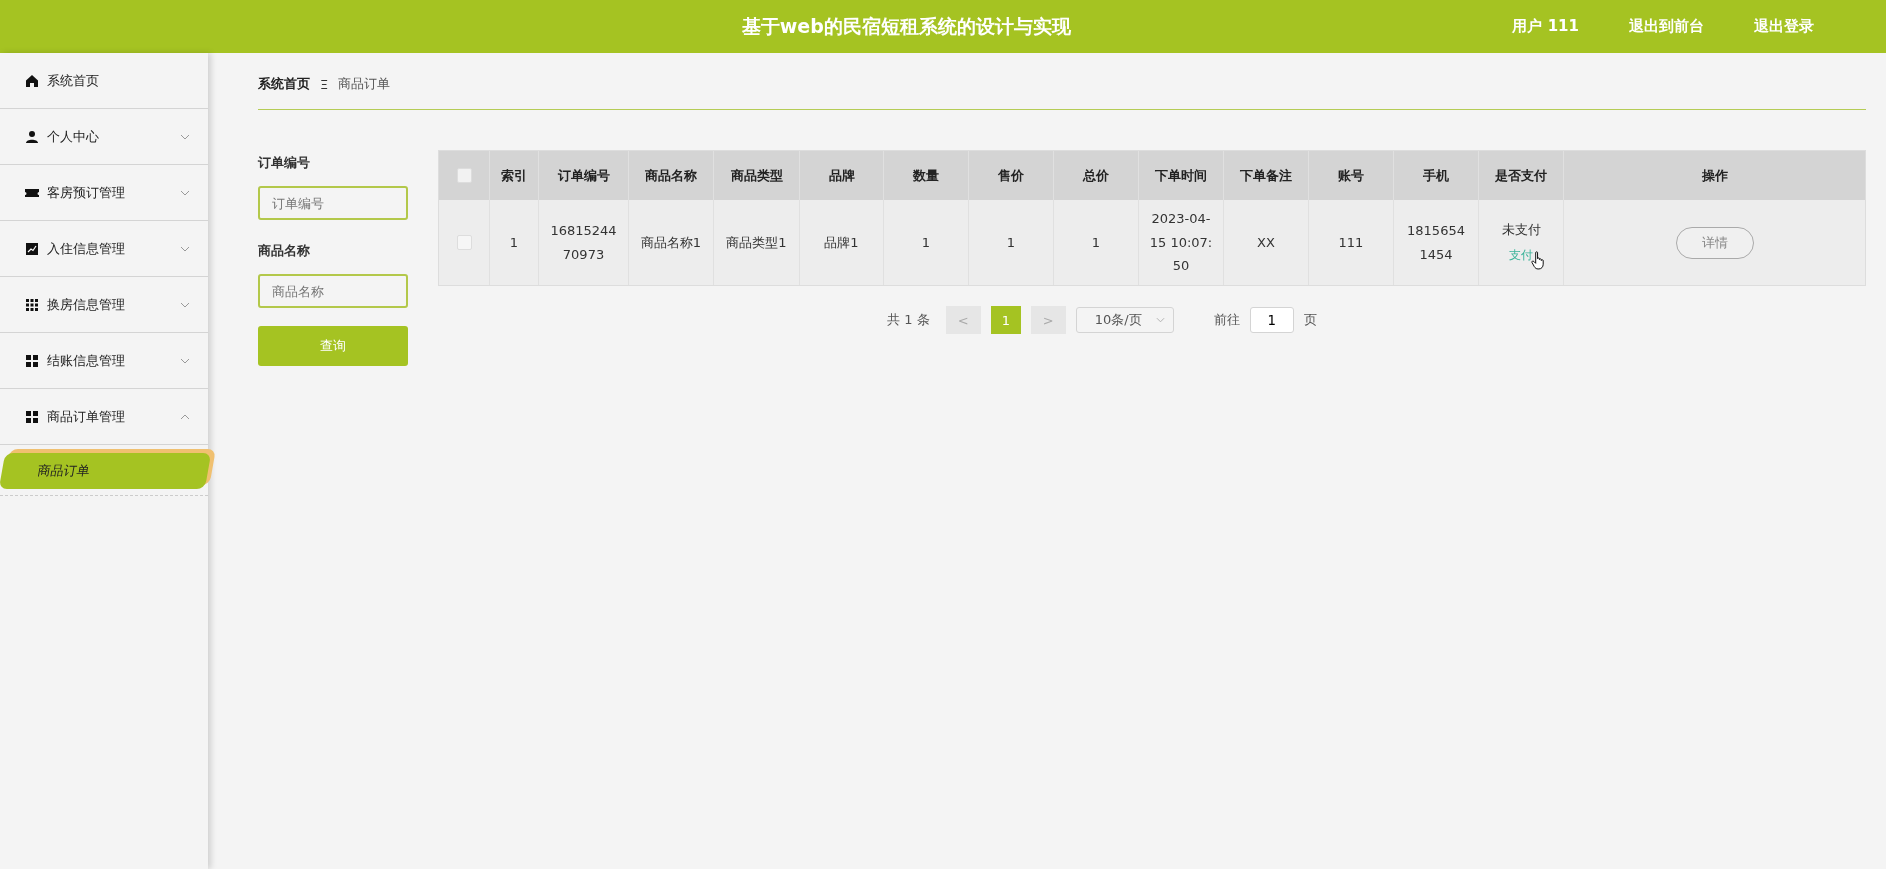 Image resolution: width=1886 pixels, height=869 pixels. Describe the element at coordinates (756, 242) in the screenshot. I see `table-cell-text: 商品类型1` at that location.